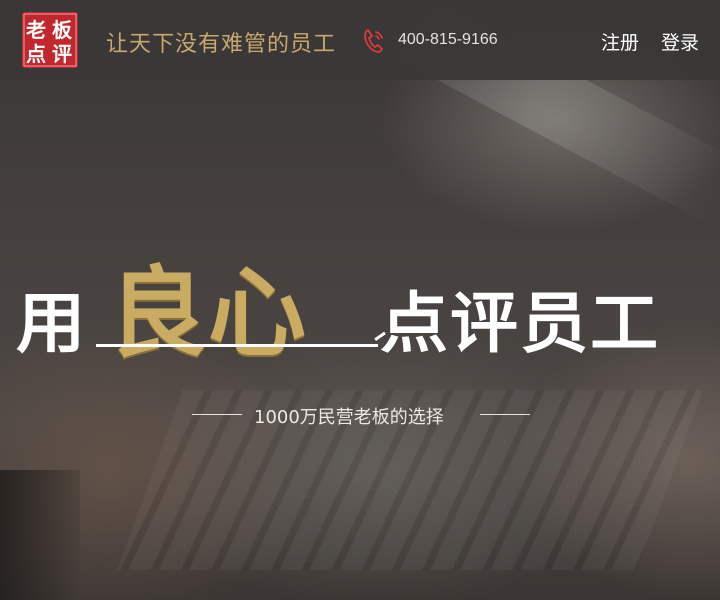 The height and width of the screenshot is (600, 720). I want to click on login-link: 登录, so click(680, 41).